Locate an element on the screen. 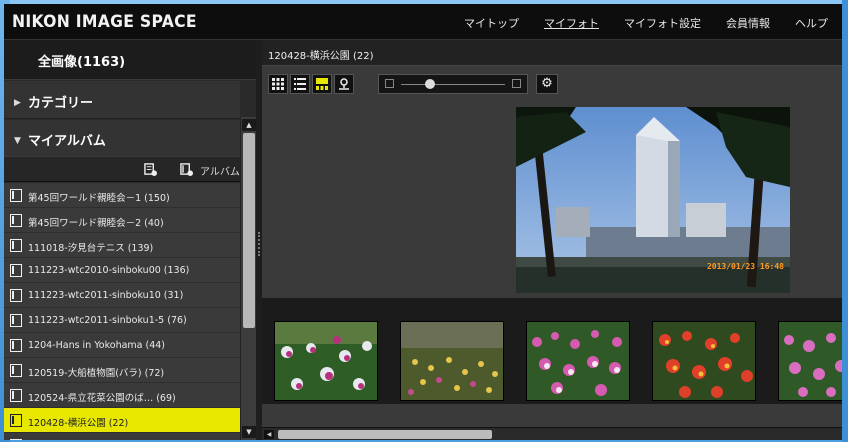  settings-gear-icon: ⚙ is located at coordinates (547, 84).